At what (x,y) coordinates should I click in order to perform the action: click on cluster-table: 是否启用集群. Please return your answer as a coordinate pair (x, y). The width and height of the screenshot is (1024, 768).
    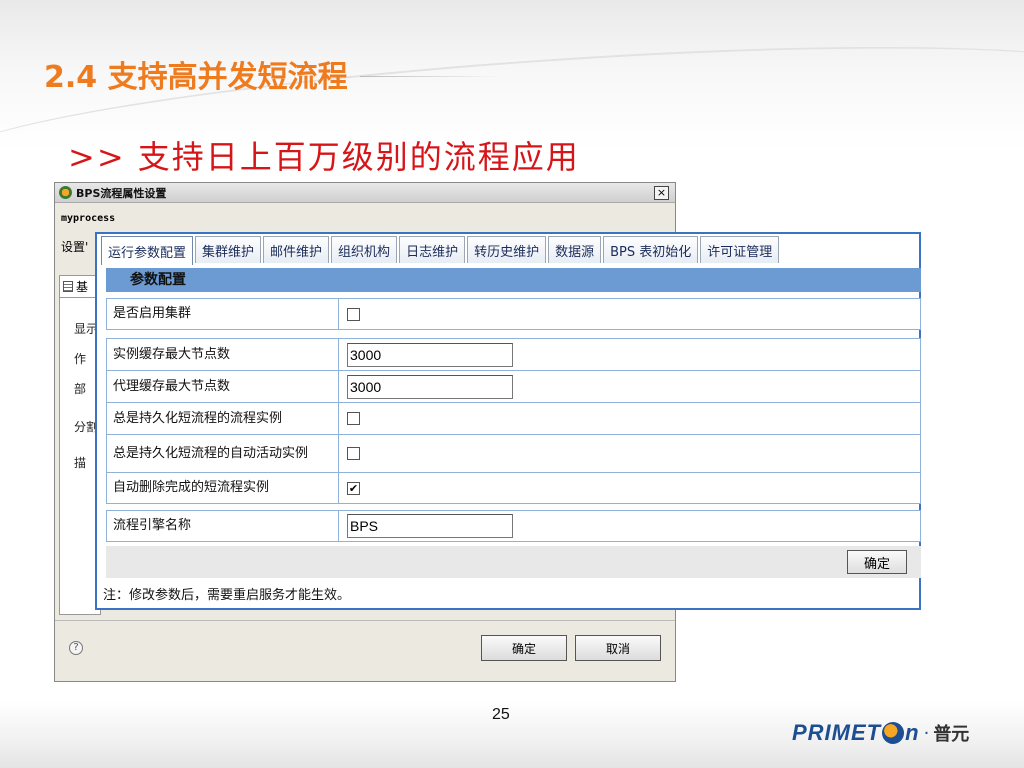
    Looking at the image, I should click on (513, 314).